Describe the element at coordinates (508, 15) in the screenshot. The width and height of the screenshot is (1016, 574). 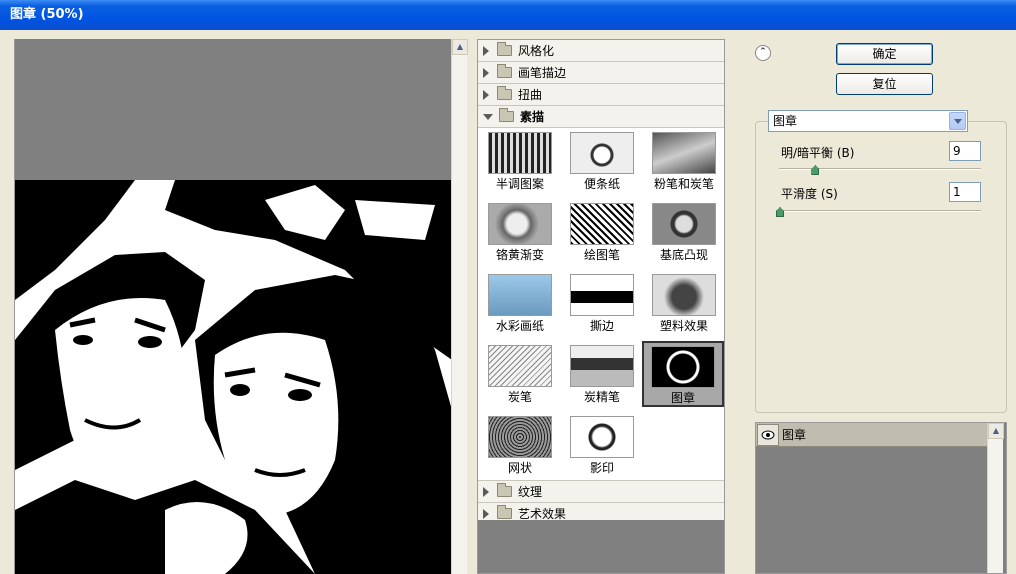
I see `title-bar: 图章 (50%)` at that location.